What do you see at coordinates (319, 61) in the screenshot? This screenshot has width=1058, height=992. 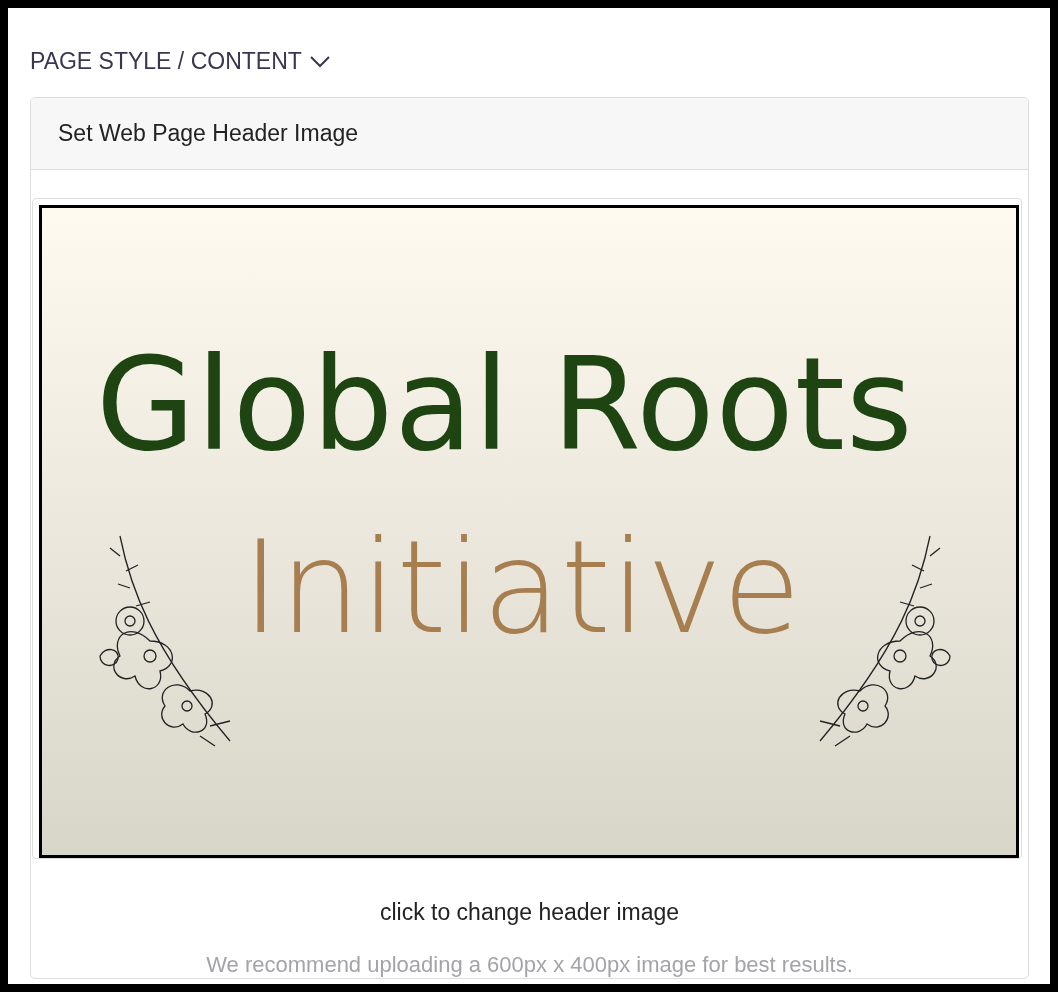 I see `chevron-icon` at bounding box center [319, 61].